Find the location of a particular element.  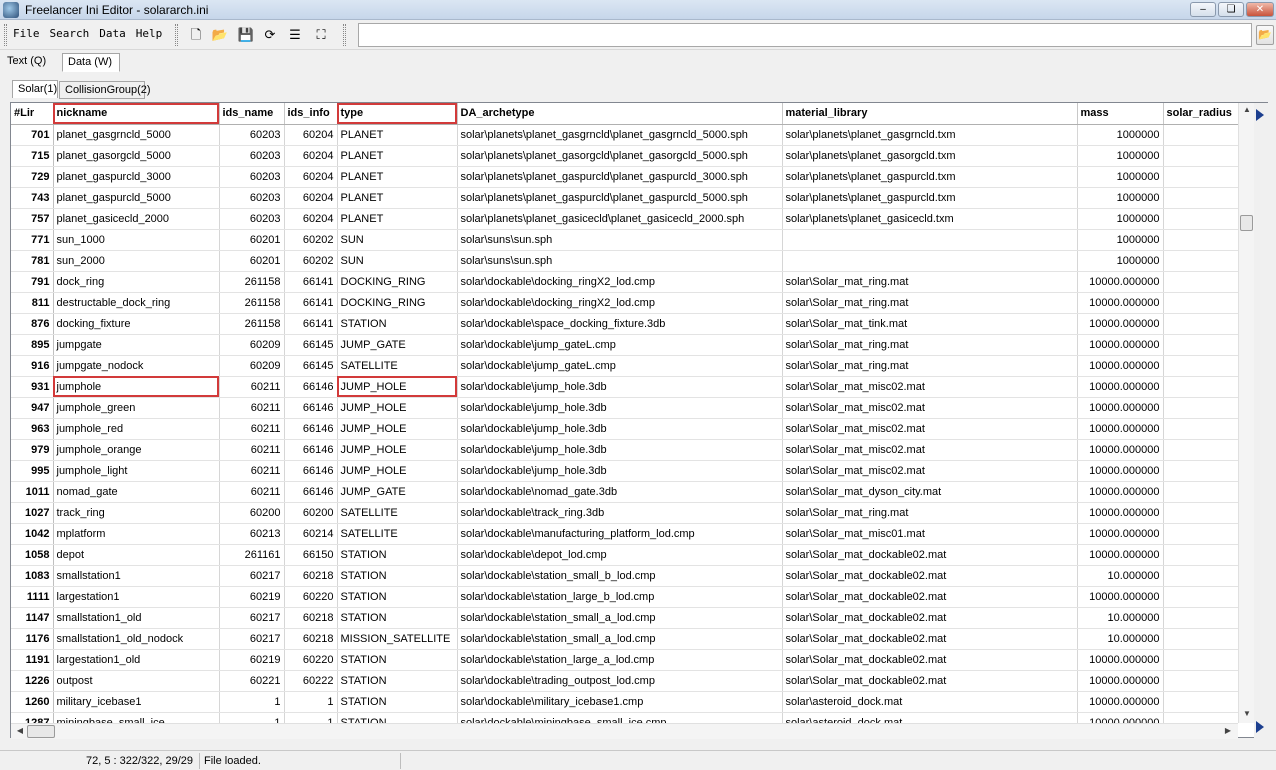

cell-nickname: smallstation1 is located at coordinates (136, 576).